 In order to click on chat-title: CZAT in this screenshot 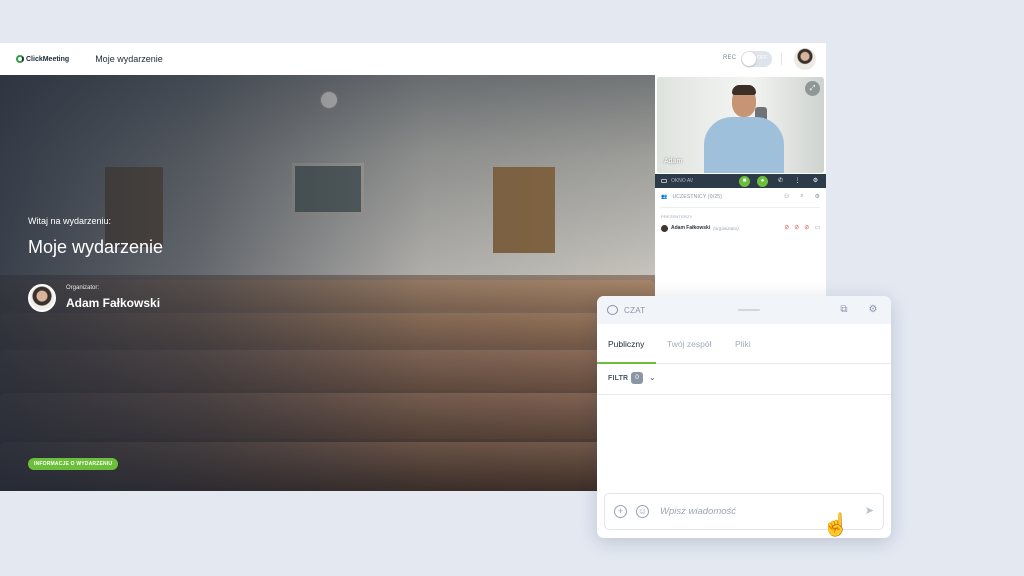, I will do `click(635, 310)`.